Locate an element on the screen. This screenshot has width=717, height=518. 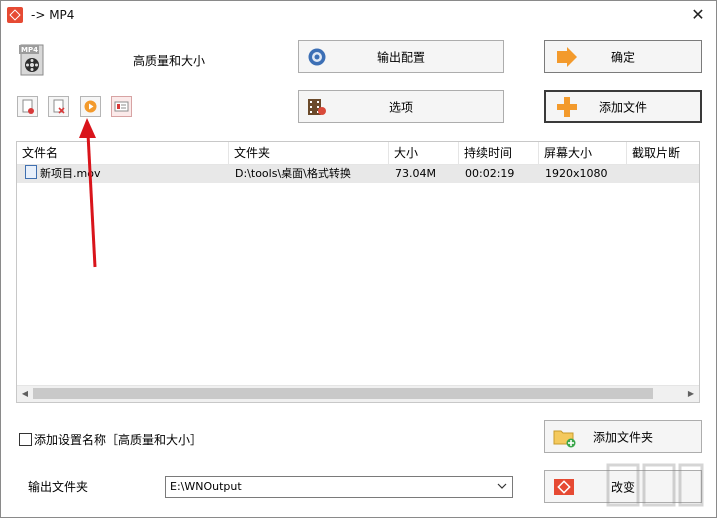
clear-file-icon is located at coordinates (59, 106).